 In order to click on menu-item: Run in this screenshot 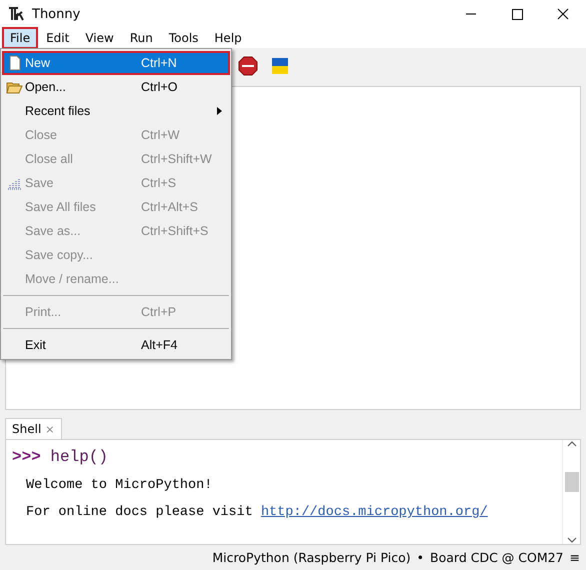, I will do `click(141, 38)`.